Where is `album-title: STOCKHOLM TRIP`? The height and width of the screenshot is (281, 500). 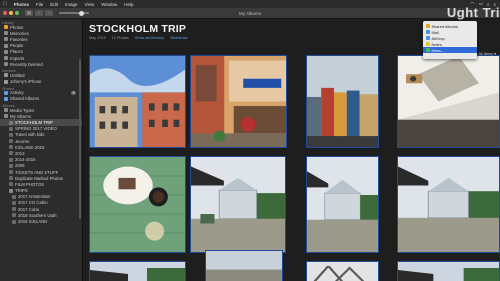
album-title: STOCKHOLM TRIP is located at coordinates (138, 29).